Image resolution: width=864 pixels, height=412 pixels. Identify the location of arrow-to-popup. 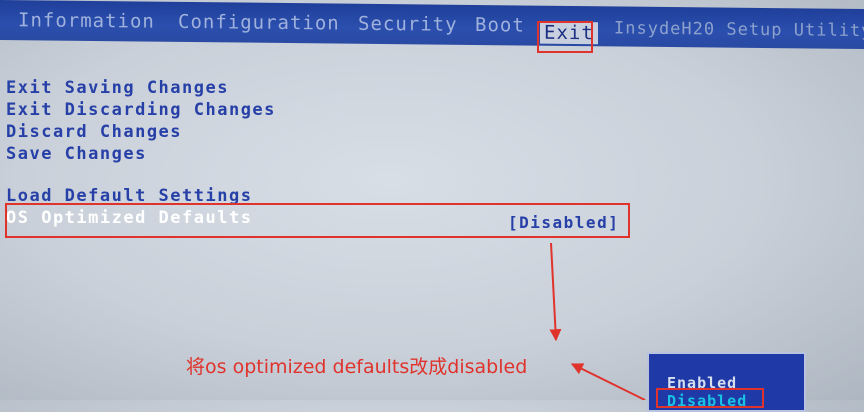
(608, 381).